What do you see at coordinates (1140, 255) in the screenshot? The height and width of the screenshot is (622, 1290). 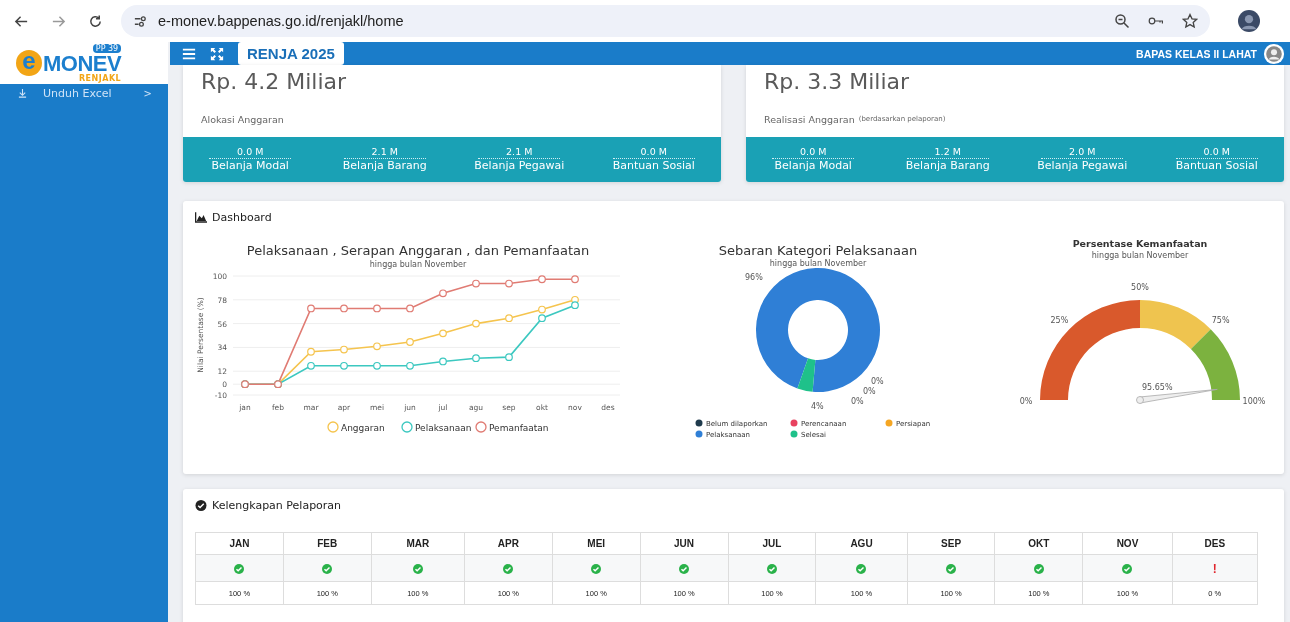 I see `gauge-subtitle: hingga bulan November` at bounding box center [1140, 255].